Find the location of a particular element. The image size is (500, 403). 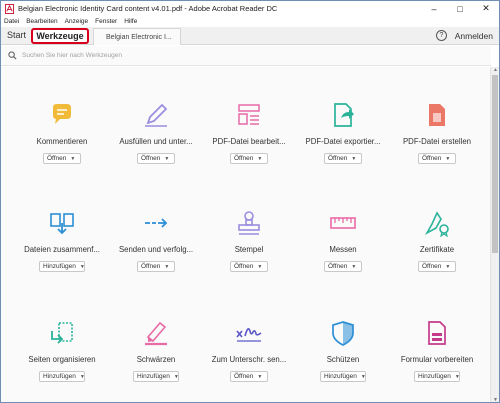

tab-start: Start is located at coordinates (16, 35).